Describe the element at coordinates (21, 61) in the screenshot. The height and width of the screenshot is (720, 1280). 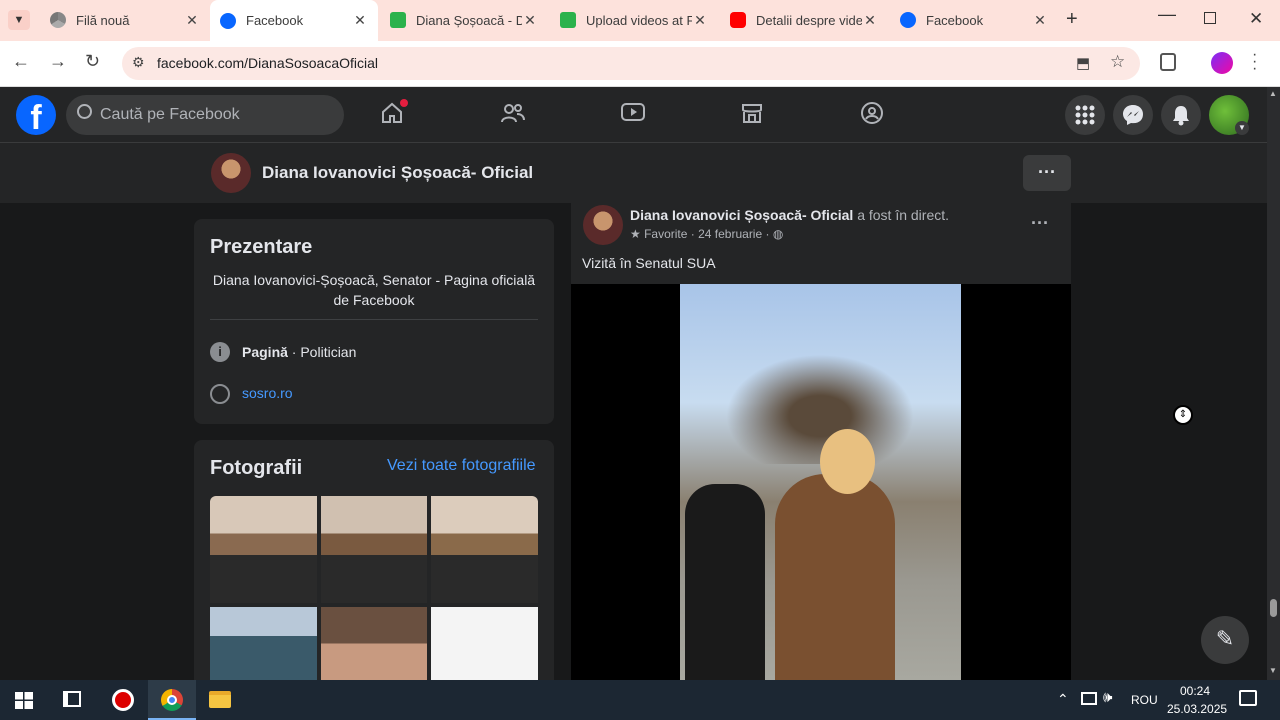
I see `back-arrow-icon: ←` at that location.